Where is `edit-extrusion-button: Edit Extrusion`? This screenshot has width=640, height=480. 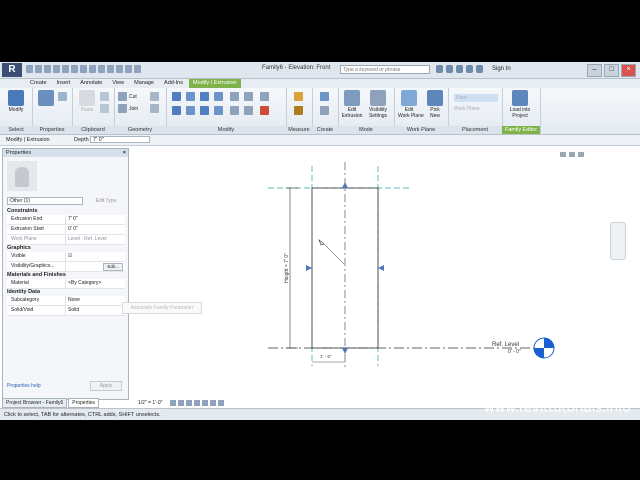
edit-extrusion-button: Edit Extrusion is located at coordinates (352, 104).